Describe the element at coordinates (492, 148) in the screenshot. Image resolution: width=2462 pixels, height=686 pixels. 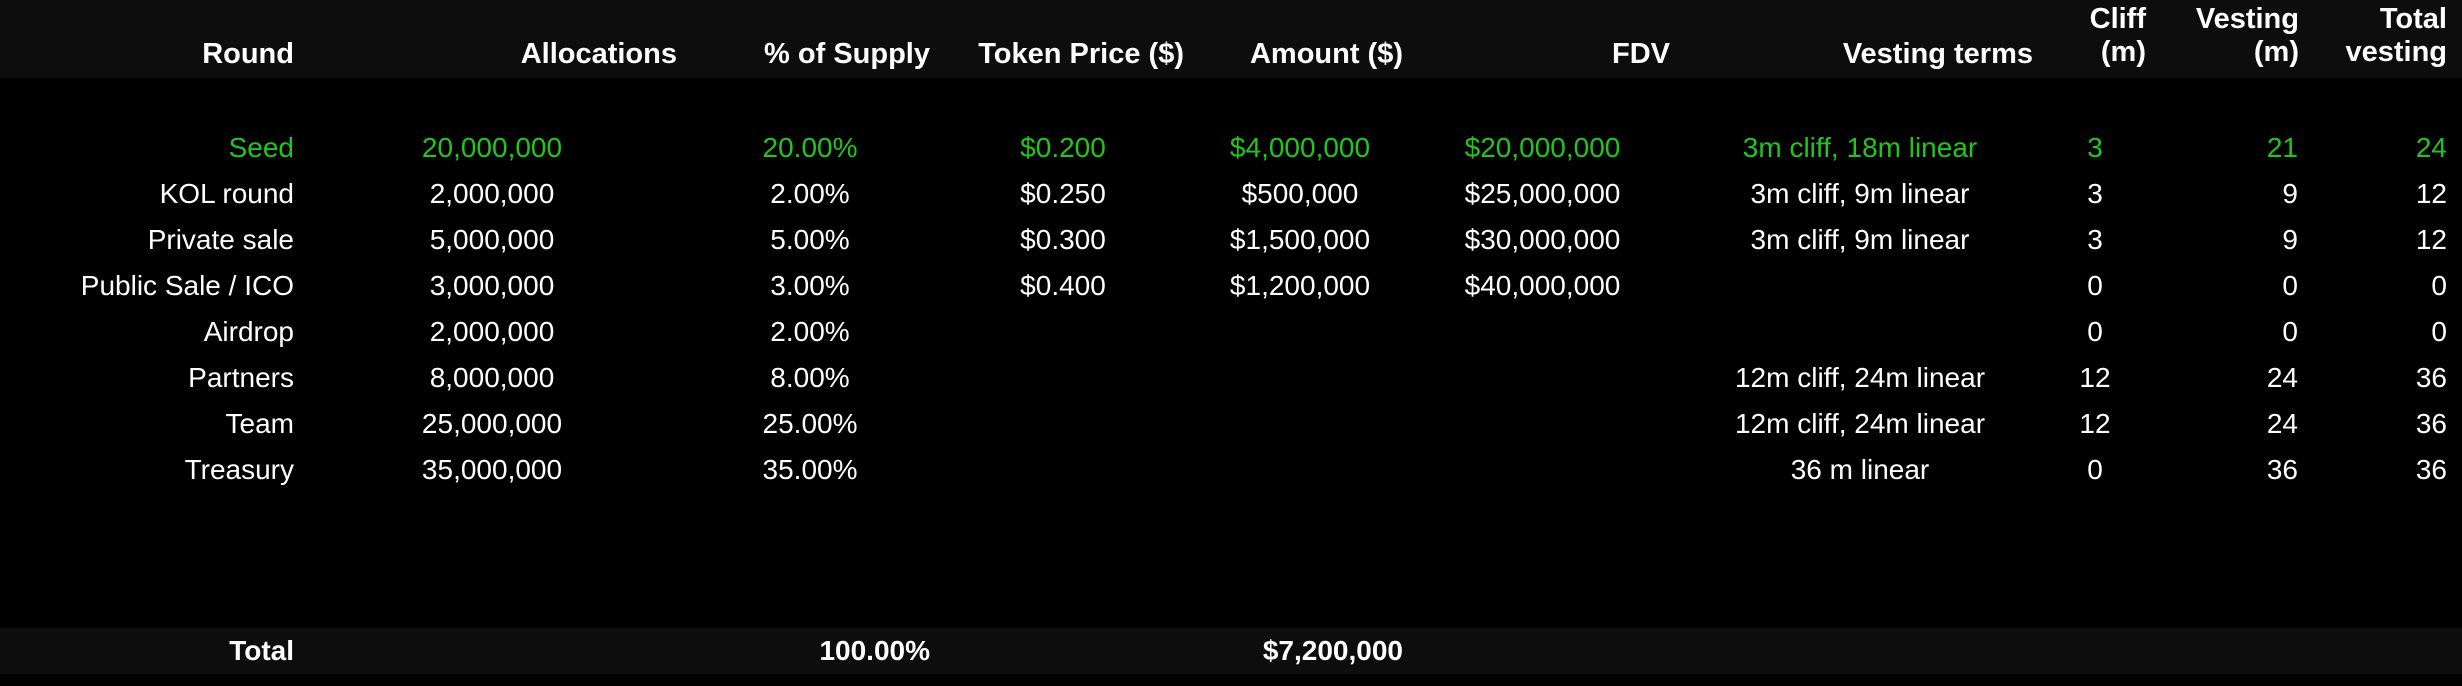
I see `cell-allocations: 20,000,000` at that location.